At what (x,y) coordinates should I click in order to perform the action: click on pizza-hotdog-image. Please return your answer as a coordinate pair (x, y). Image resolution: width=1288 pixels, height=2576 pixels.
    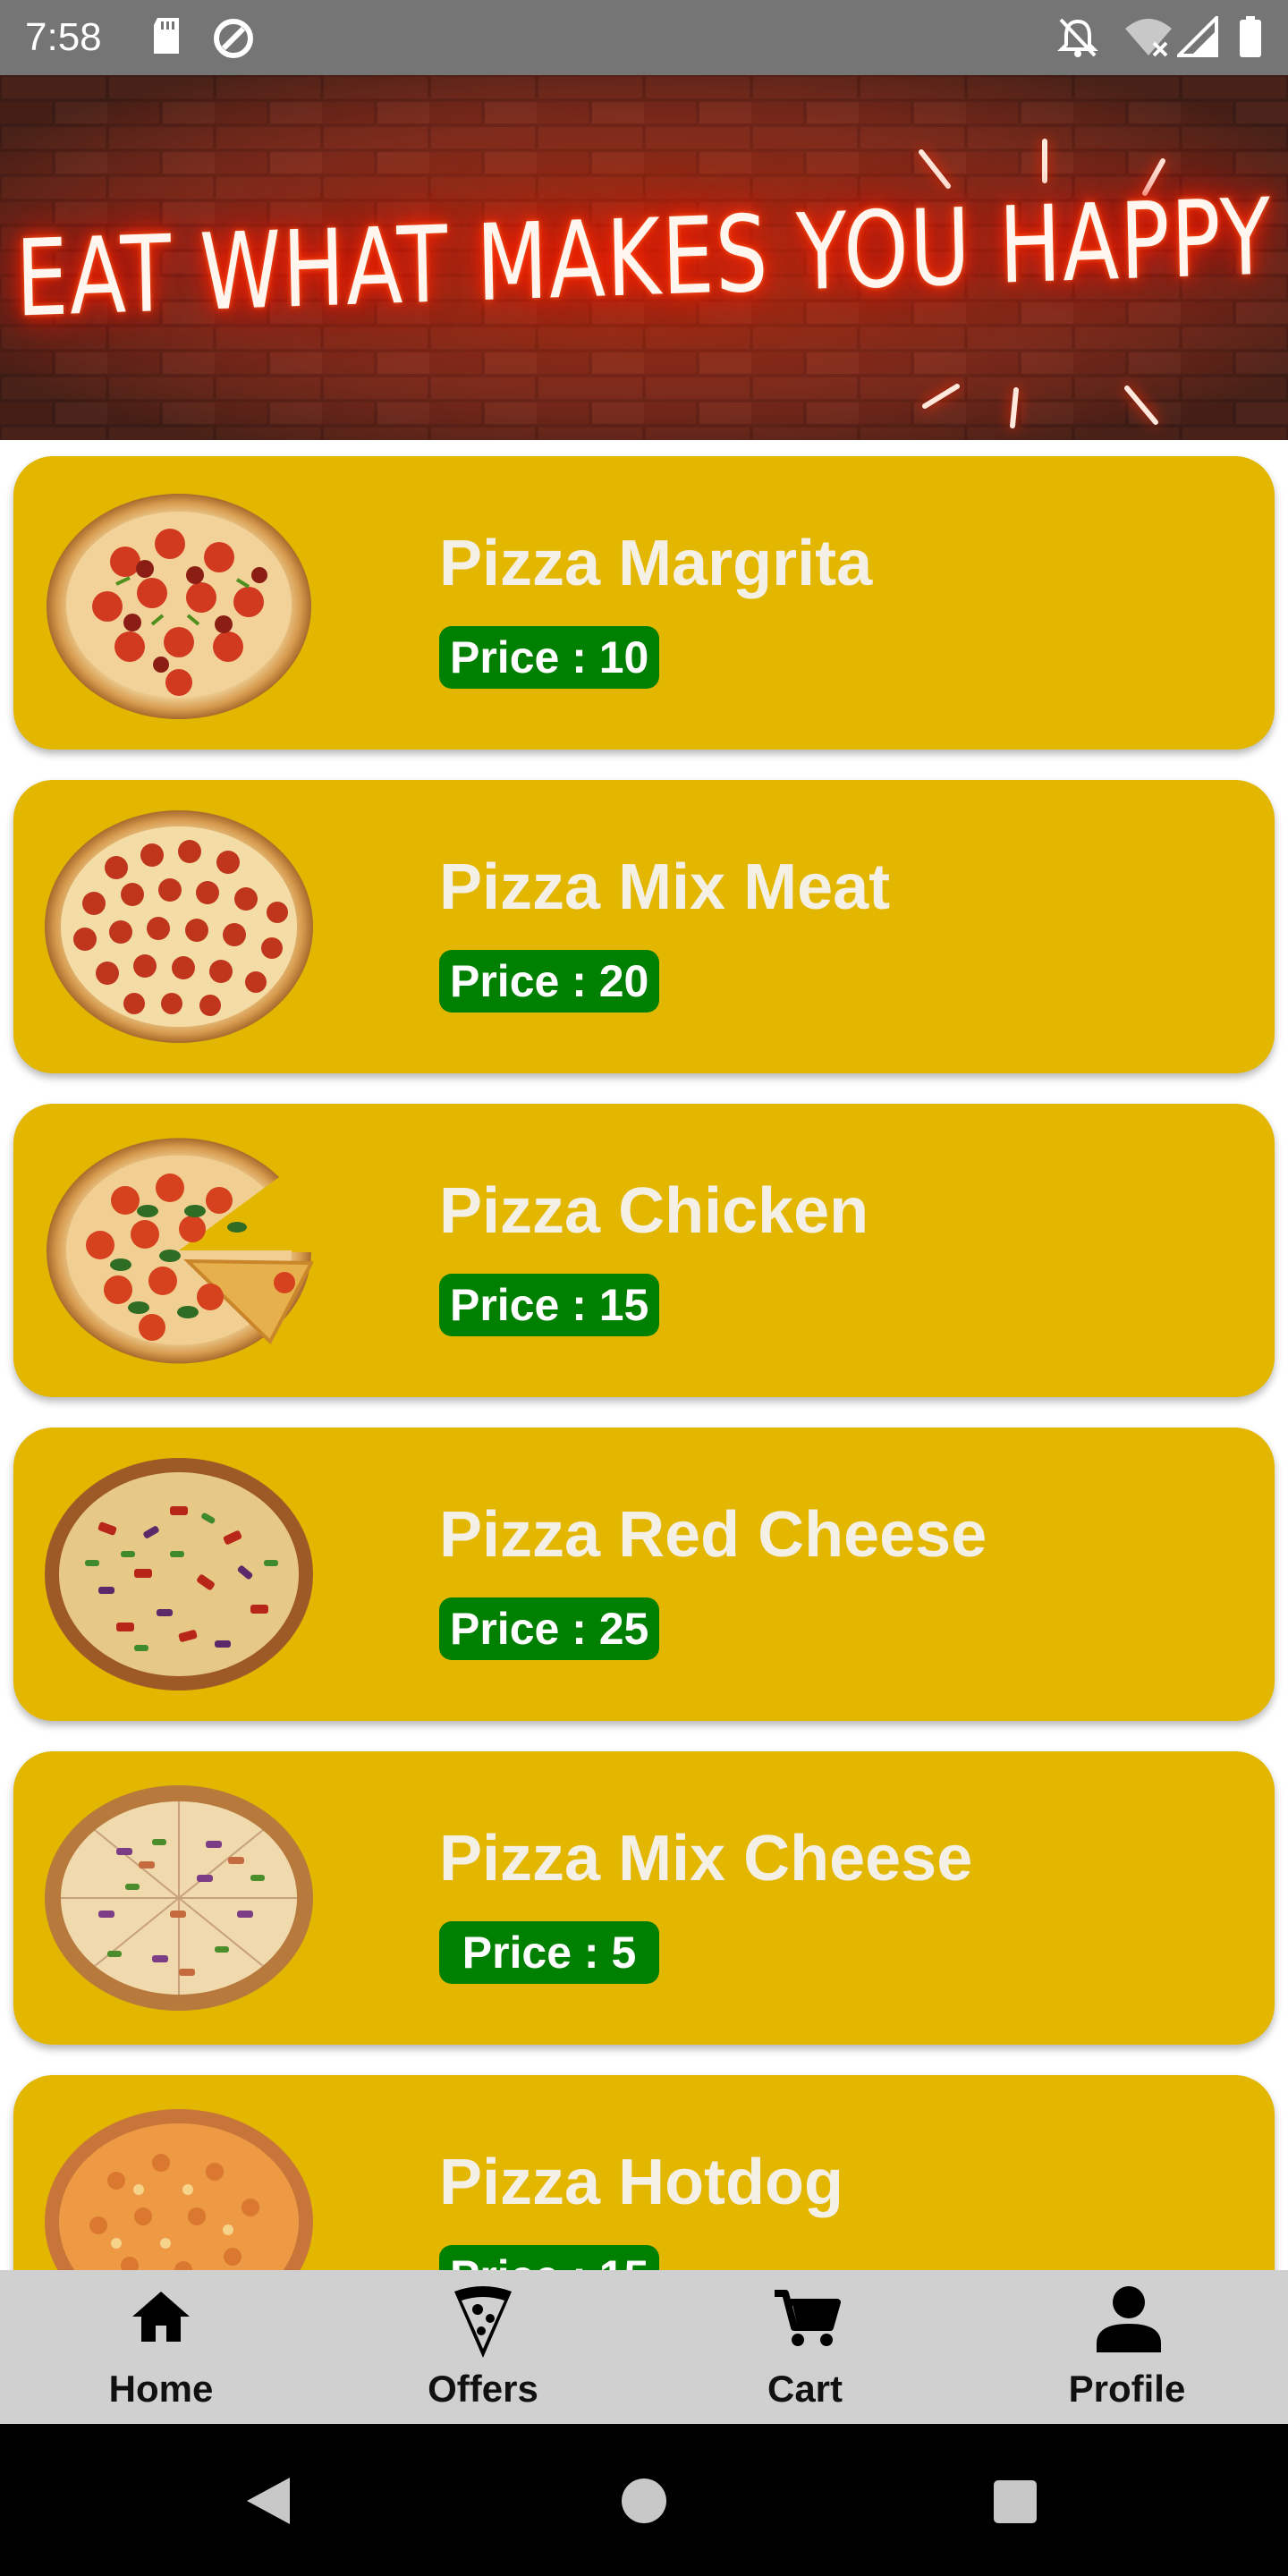
    Looking at the image, I should click on (179, 2189).